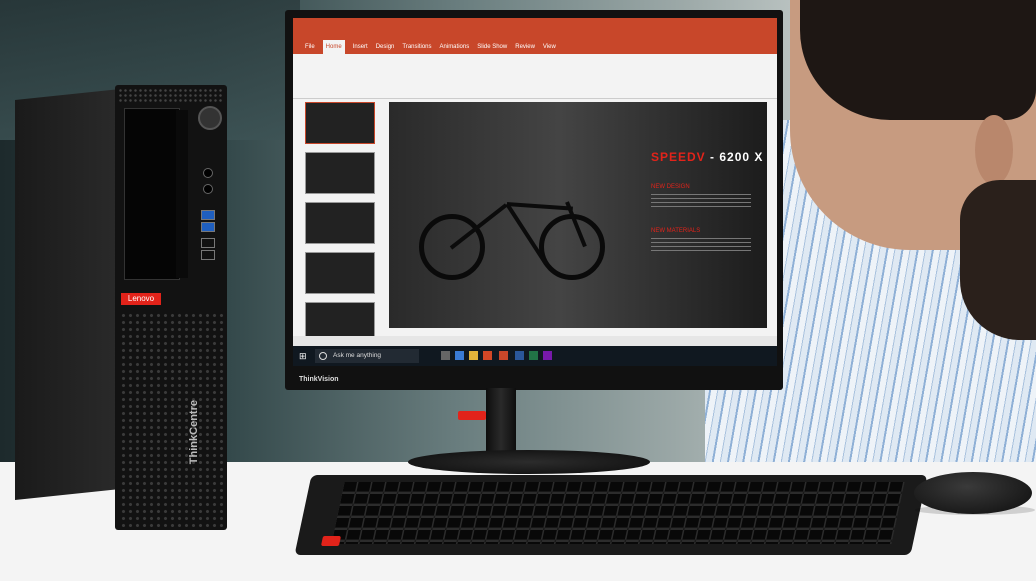 Image resolution: width=1036 pixels, height=581 pixels. I want to click on slide-title-rest: - 6200 X, so click(734, 157).